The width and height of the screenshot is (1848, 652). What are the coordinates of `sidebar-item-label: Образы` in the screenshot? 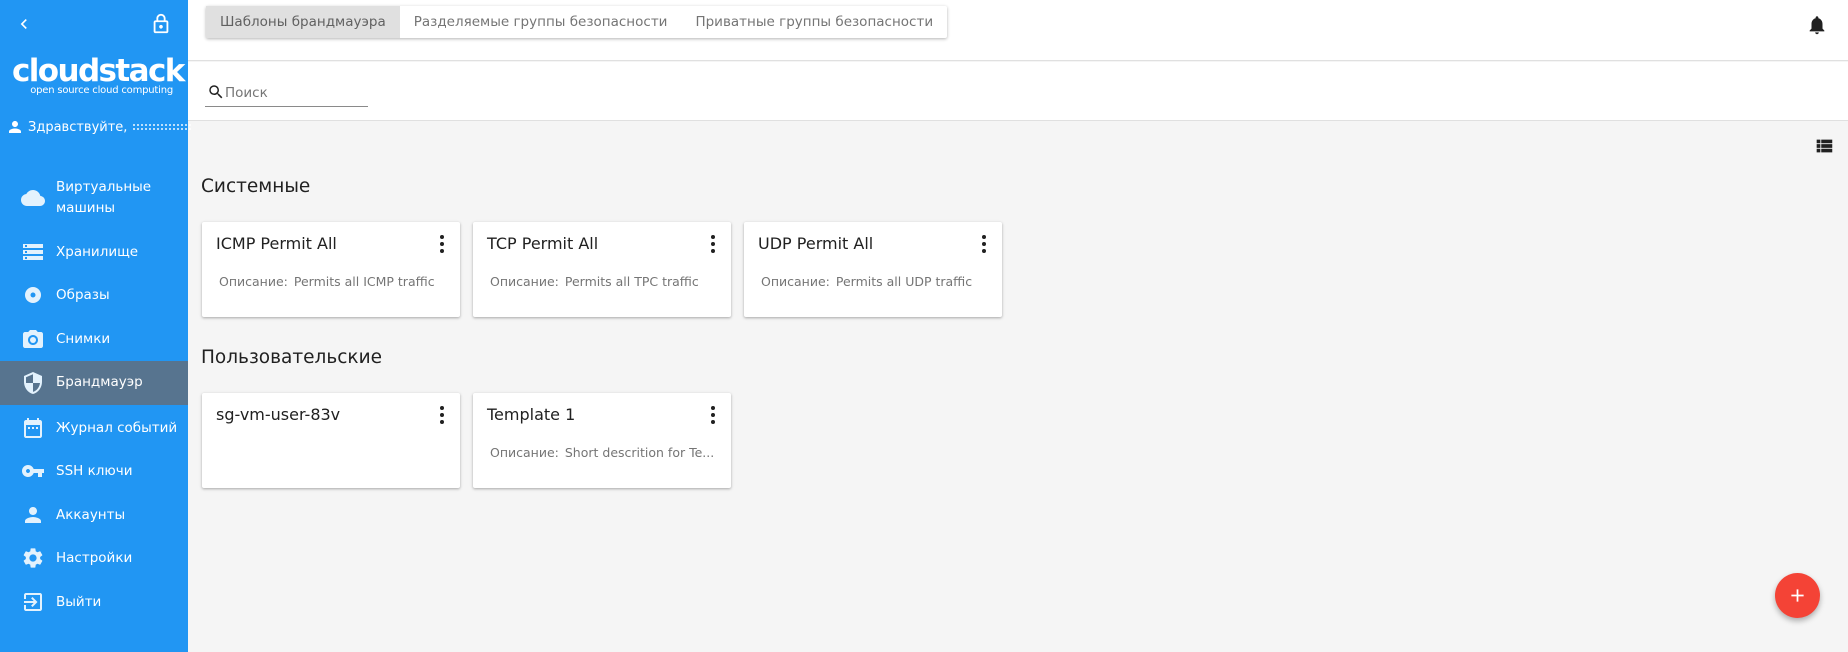 It's located at (83, 295).